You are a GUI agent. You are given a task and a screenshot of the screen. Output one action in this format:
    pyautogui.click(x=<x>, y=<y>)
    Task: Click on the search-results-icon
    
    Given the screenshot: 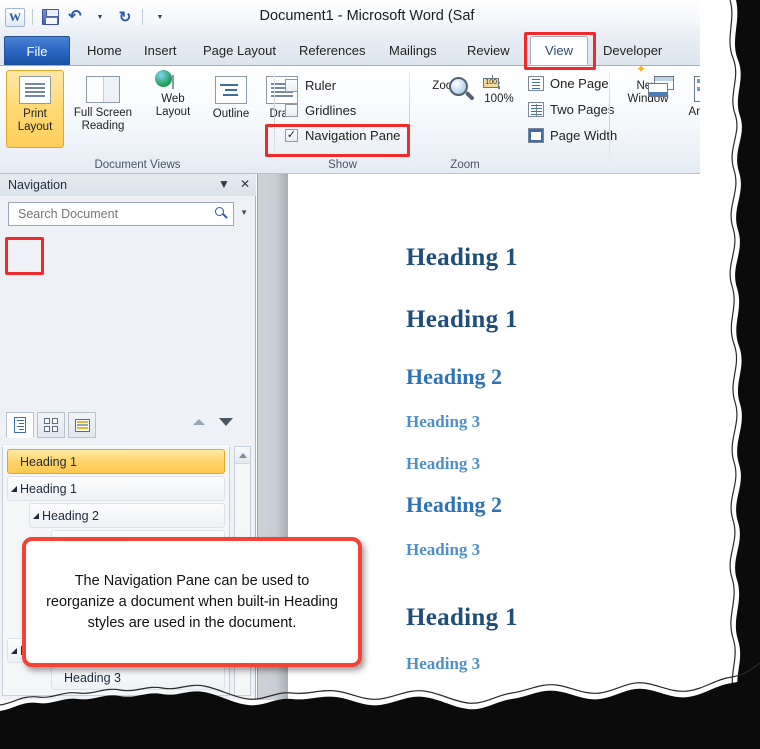 What is the action you would take?
    pyautogui.click(x=82, y=425)
    